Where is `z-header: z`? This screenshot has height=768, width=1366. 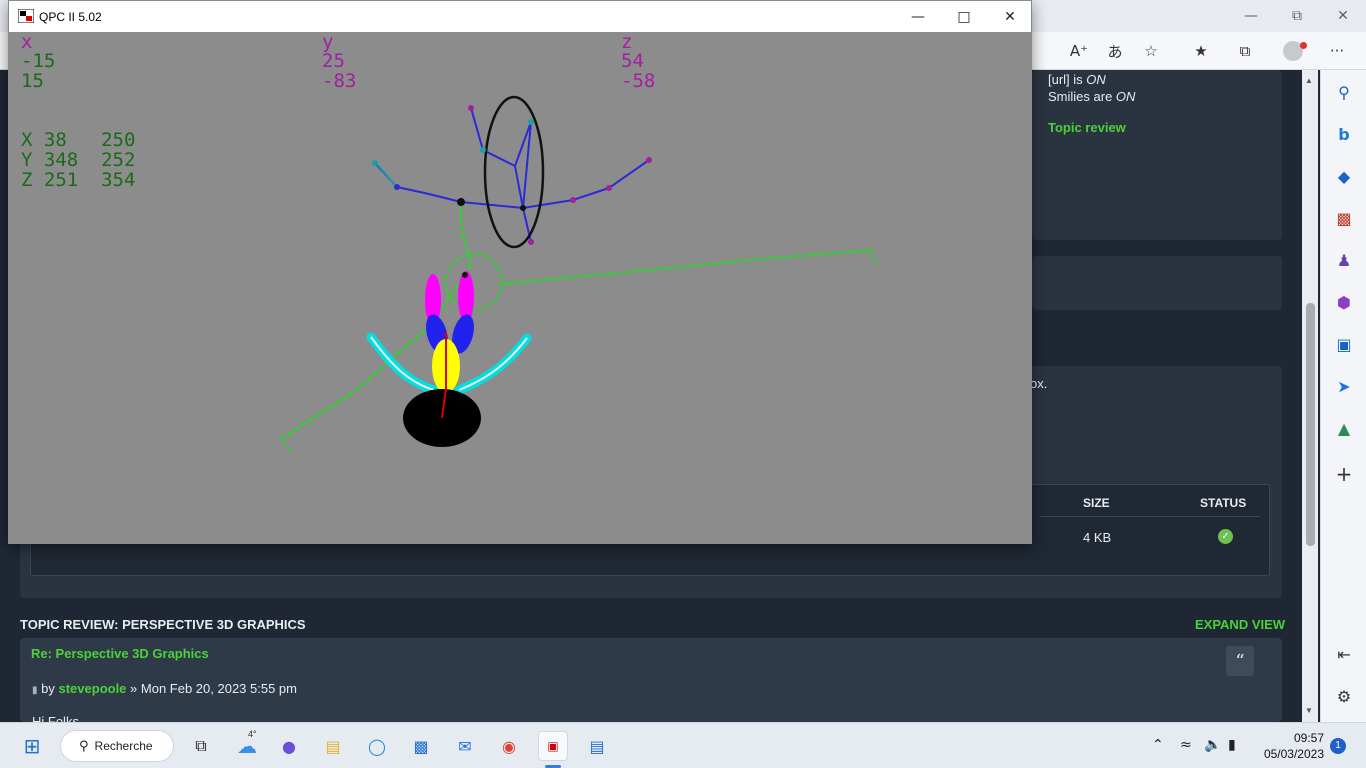 z-header: z is located at coordinates (627, 42).